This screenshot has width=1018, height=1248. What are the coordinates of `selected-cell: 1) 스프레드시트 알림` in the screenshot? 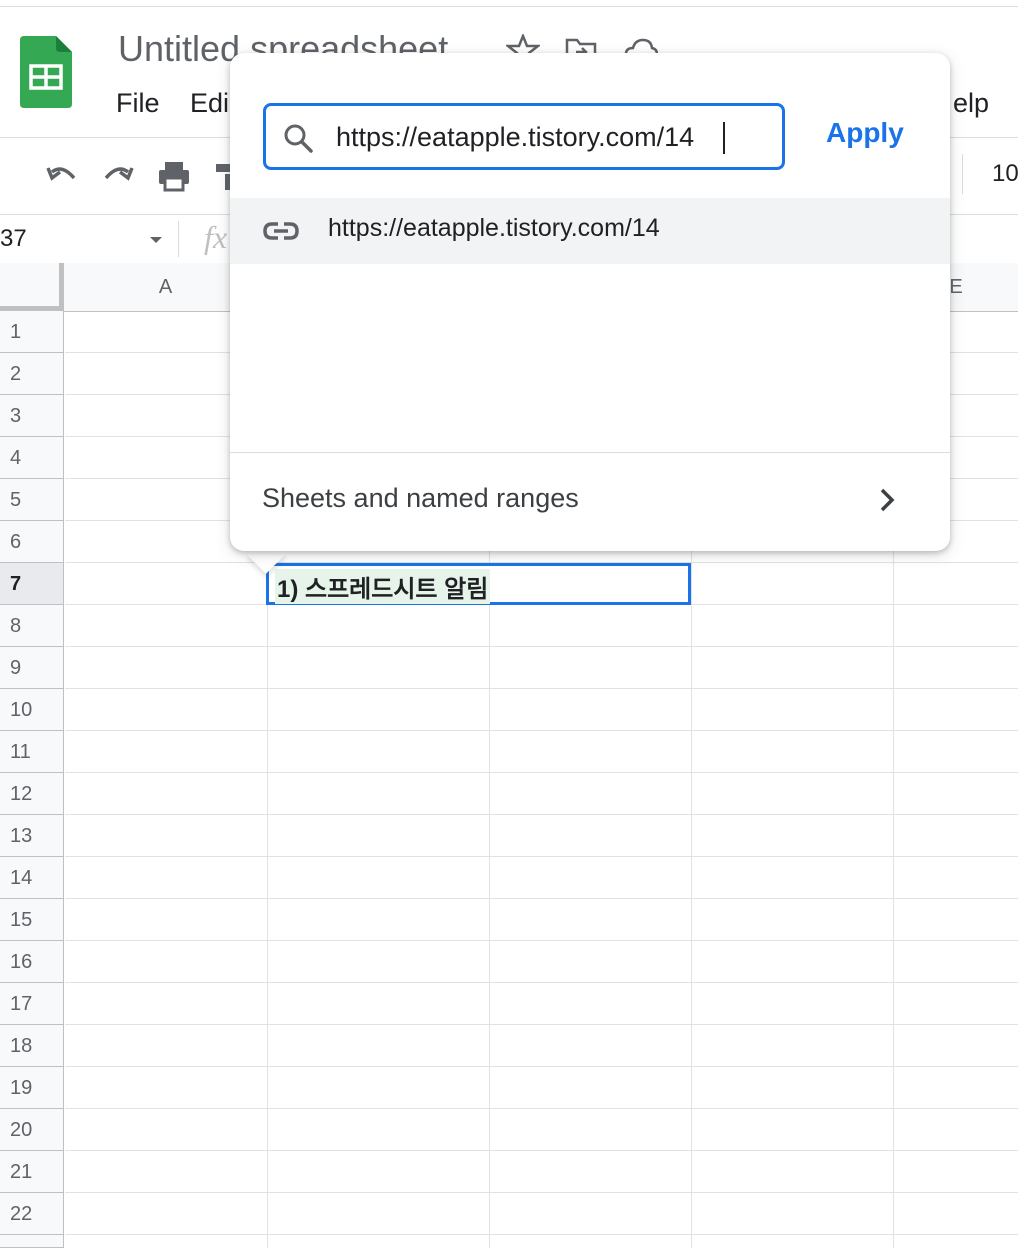 It's located at (478, 584).